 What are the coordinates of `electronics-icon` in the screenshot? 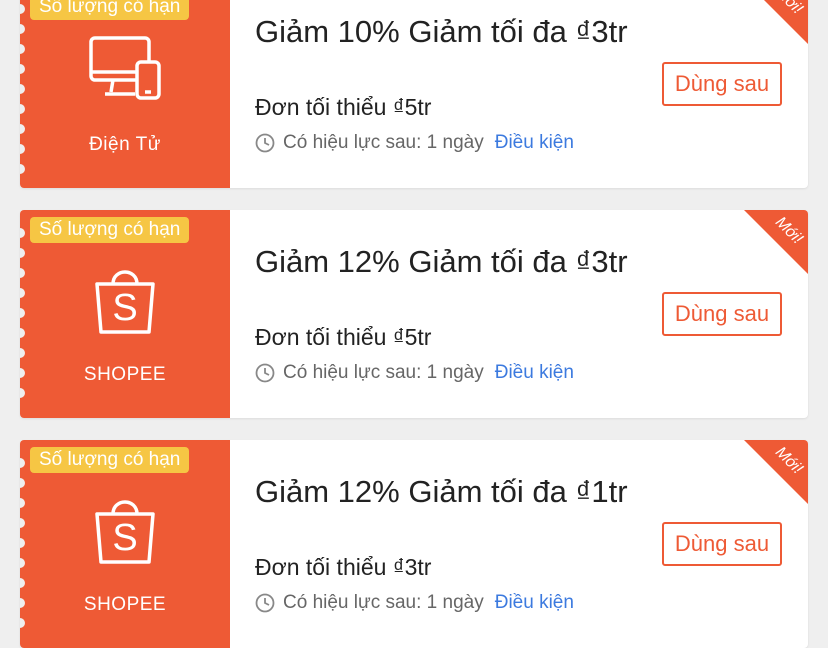 It's located at (125, 68).